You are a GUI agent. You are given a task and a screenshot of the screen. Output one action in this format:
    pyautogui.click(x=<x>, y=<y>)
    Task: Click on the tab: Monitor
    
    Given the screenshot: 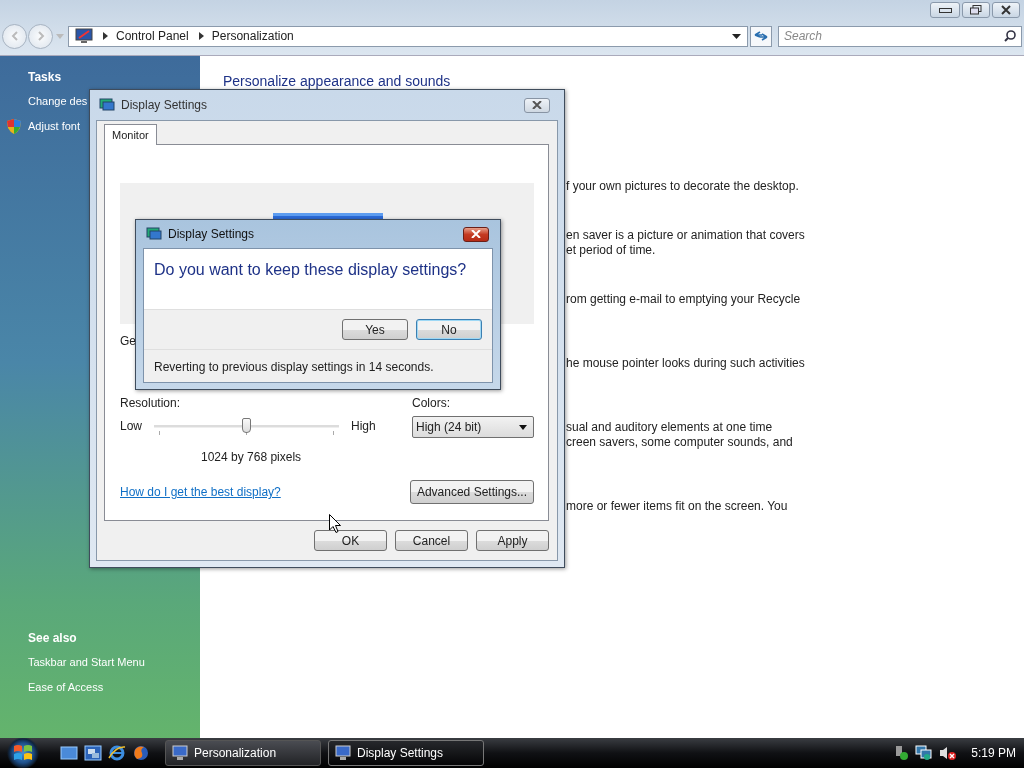 What is the action you would take?
    pyautogui.click(x=130, y=134)
    